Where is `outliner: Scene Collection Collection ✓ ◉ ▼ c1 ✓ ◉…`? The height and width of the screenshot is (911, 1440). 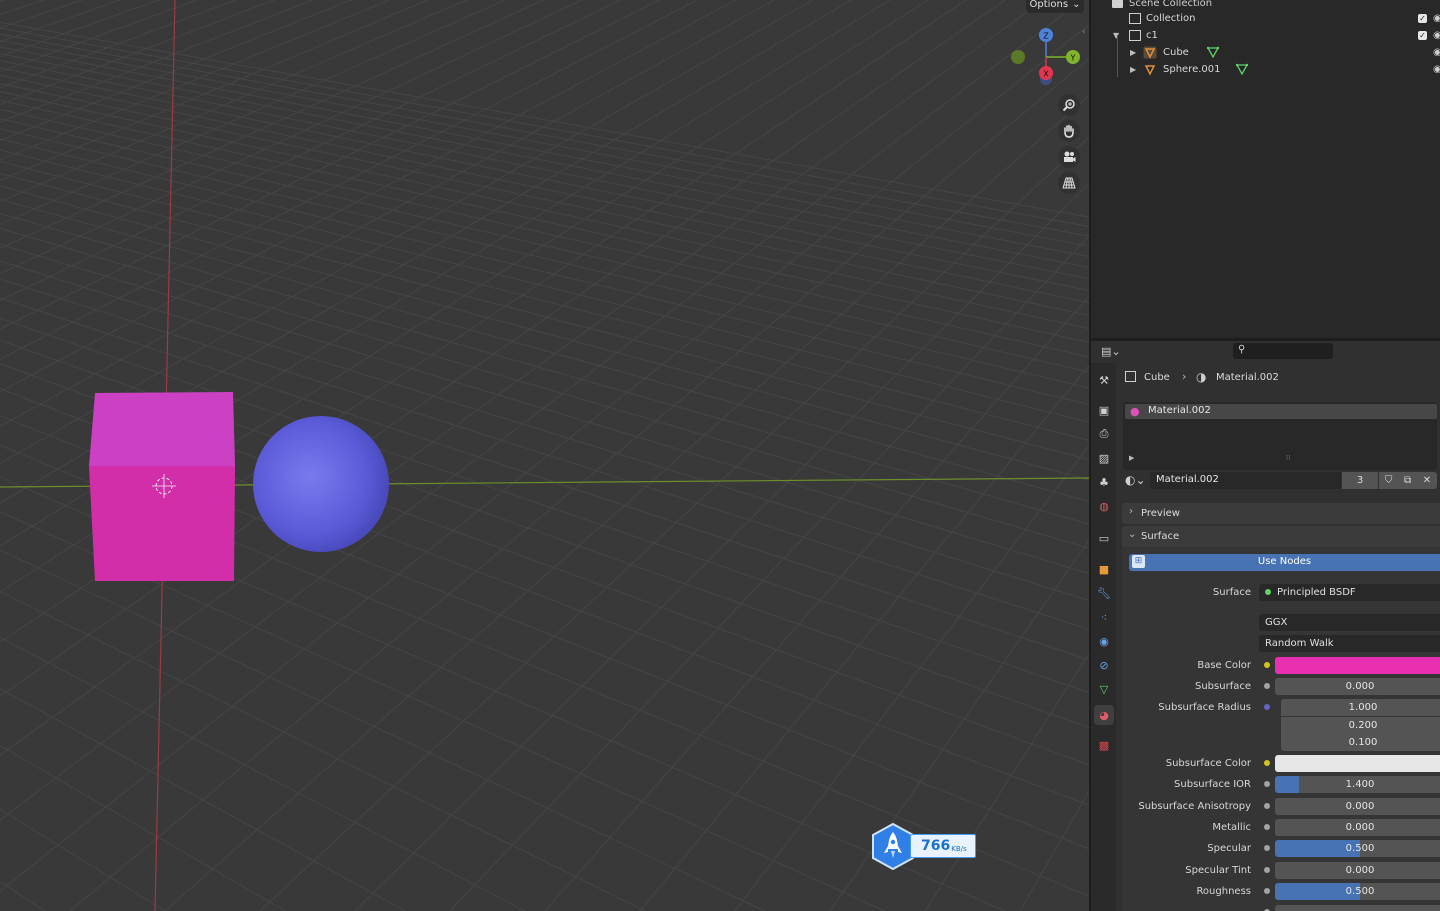 outliner: Scene Collection Collection ✓ ◉ ▼ c1 ✓ ◉… is located at coordinates (1265, 169).